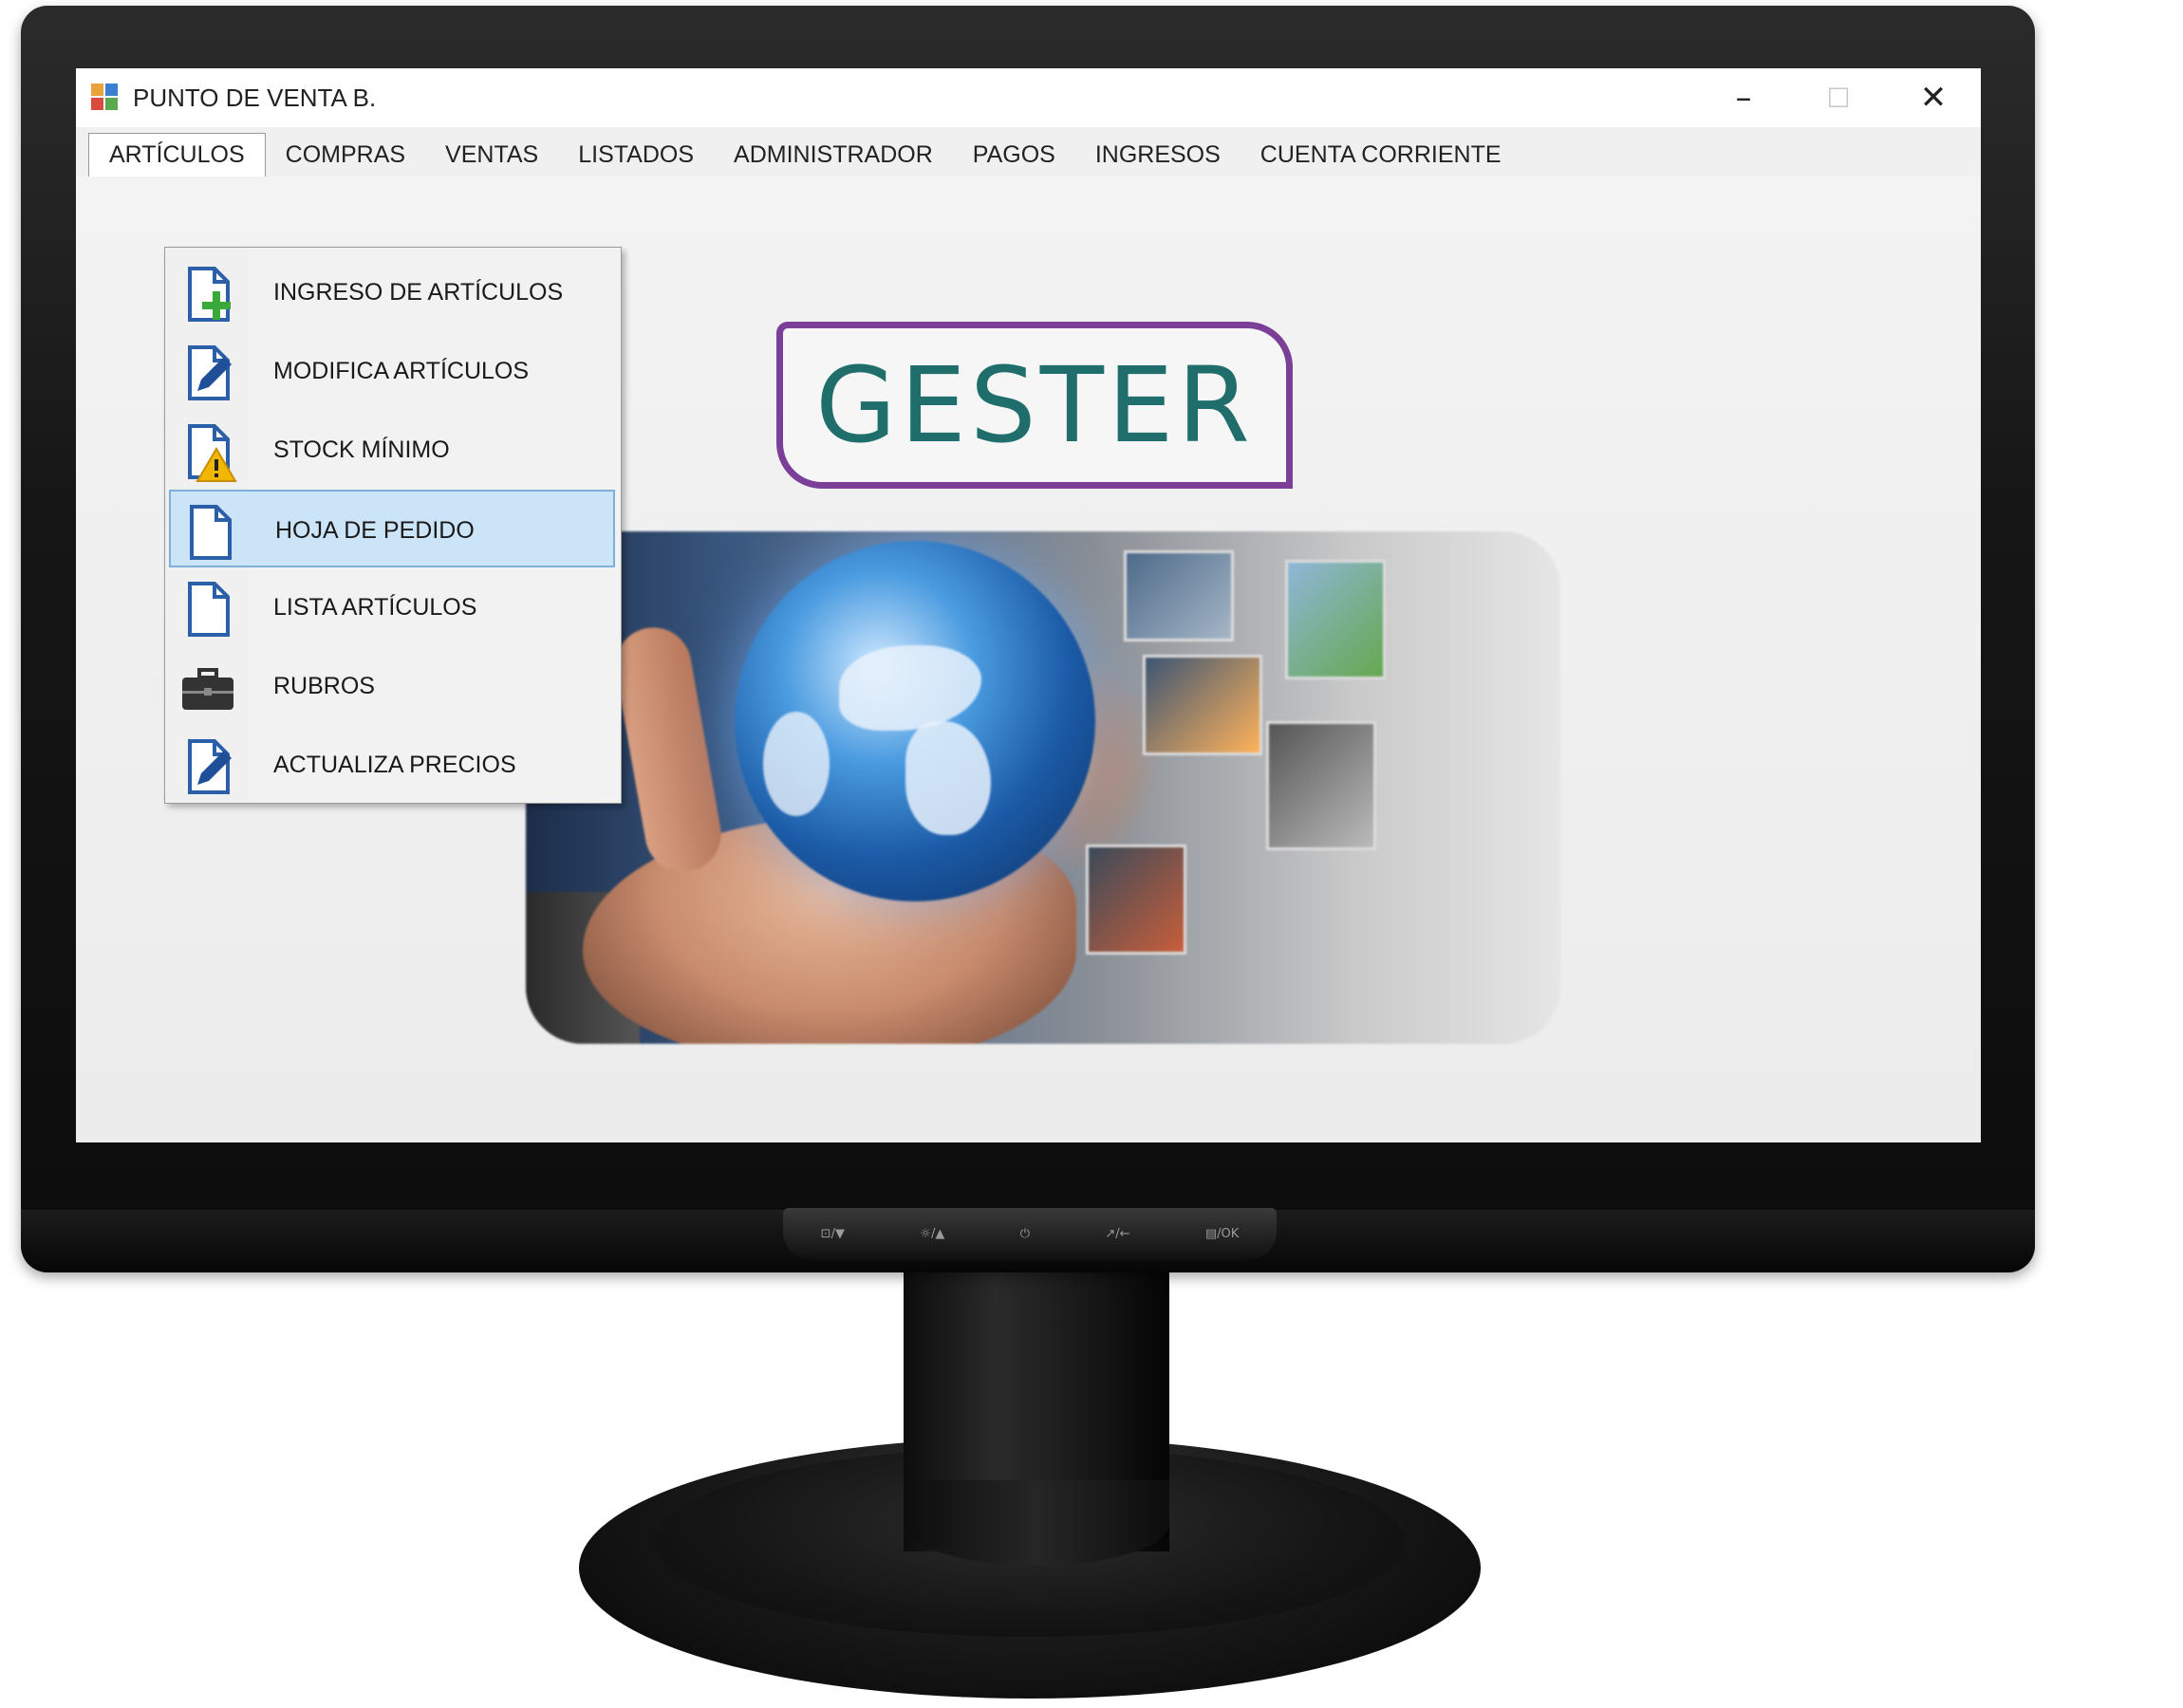 The height and width of the screenshot is (1708, 2183). Describe the element at coordinates (209, 294) in the screenshot. I see `document-add-icon` at that location.